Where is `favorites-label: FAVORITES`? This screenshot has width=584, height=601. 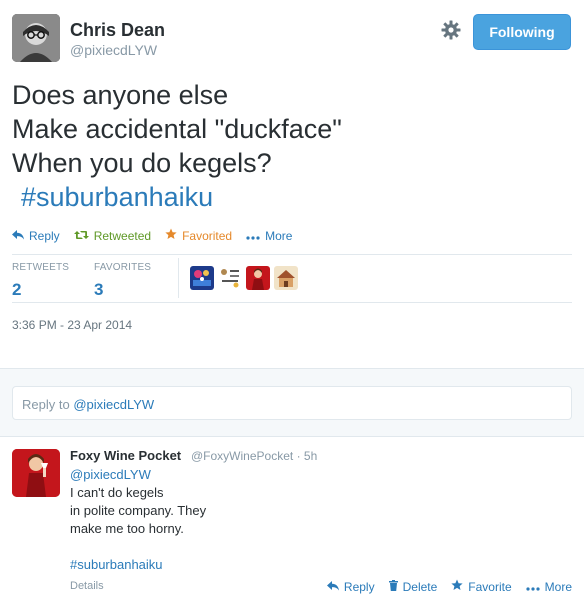 favorites-label: FAVORITES is located at coordinates (123, 267).